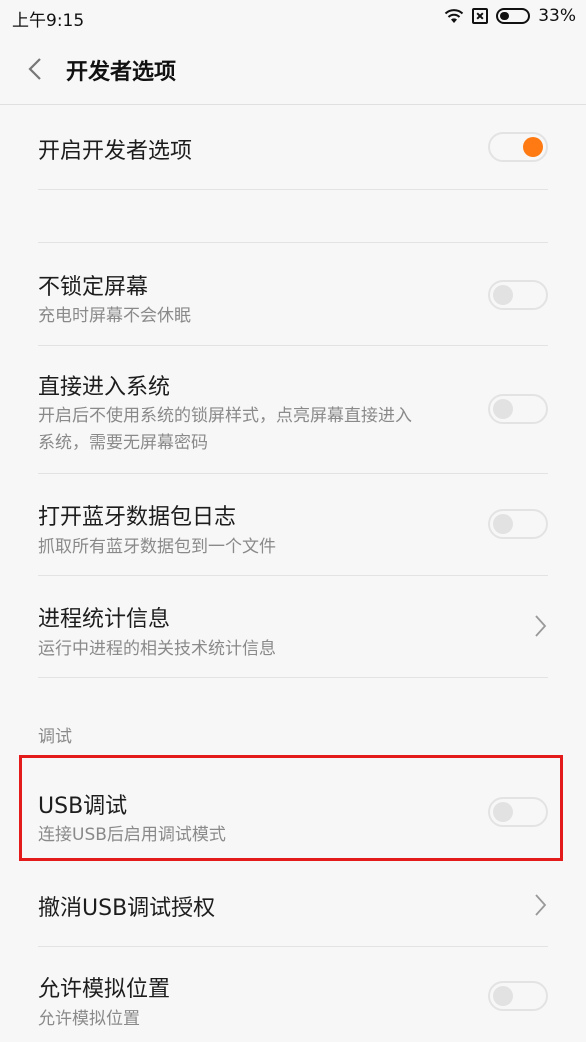  Describe the element at coordinates (293, 524) in the screenshot. I see `setting-bluetooth-log: 打开蓝牙数据包日志 抓取所有蓝牙数据包到一个文件` at that location.